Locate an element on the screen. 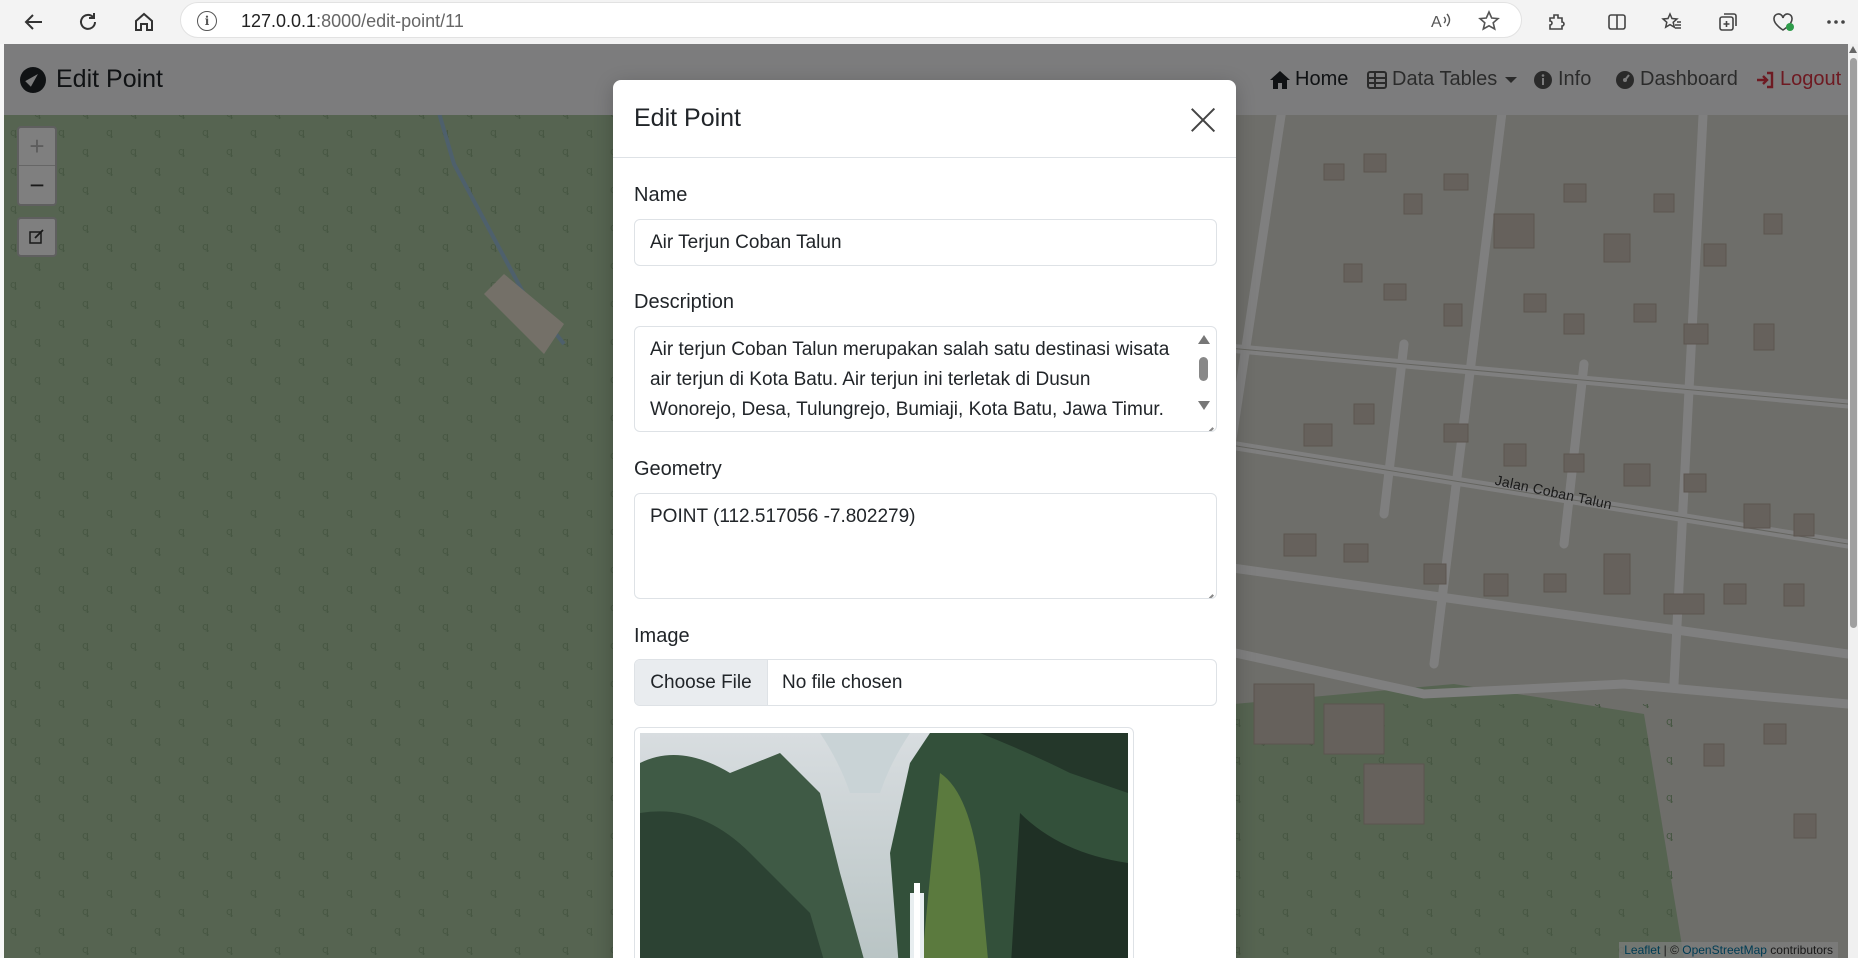  waterfall-photo is located at coordinates (884, 845).